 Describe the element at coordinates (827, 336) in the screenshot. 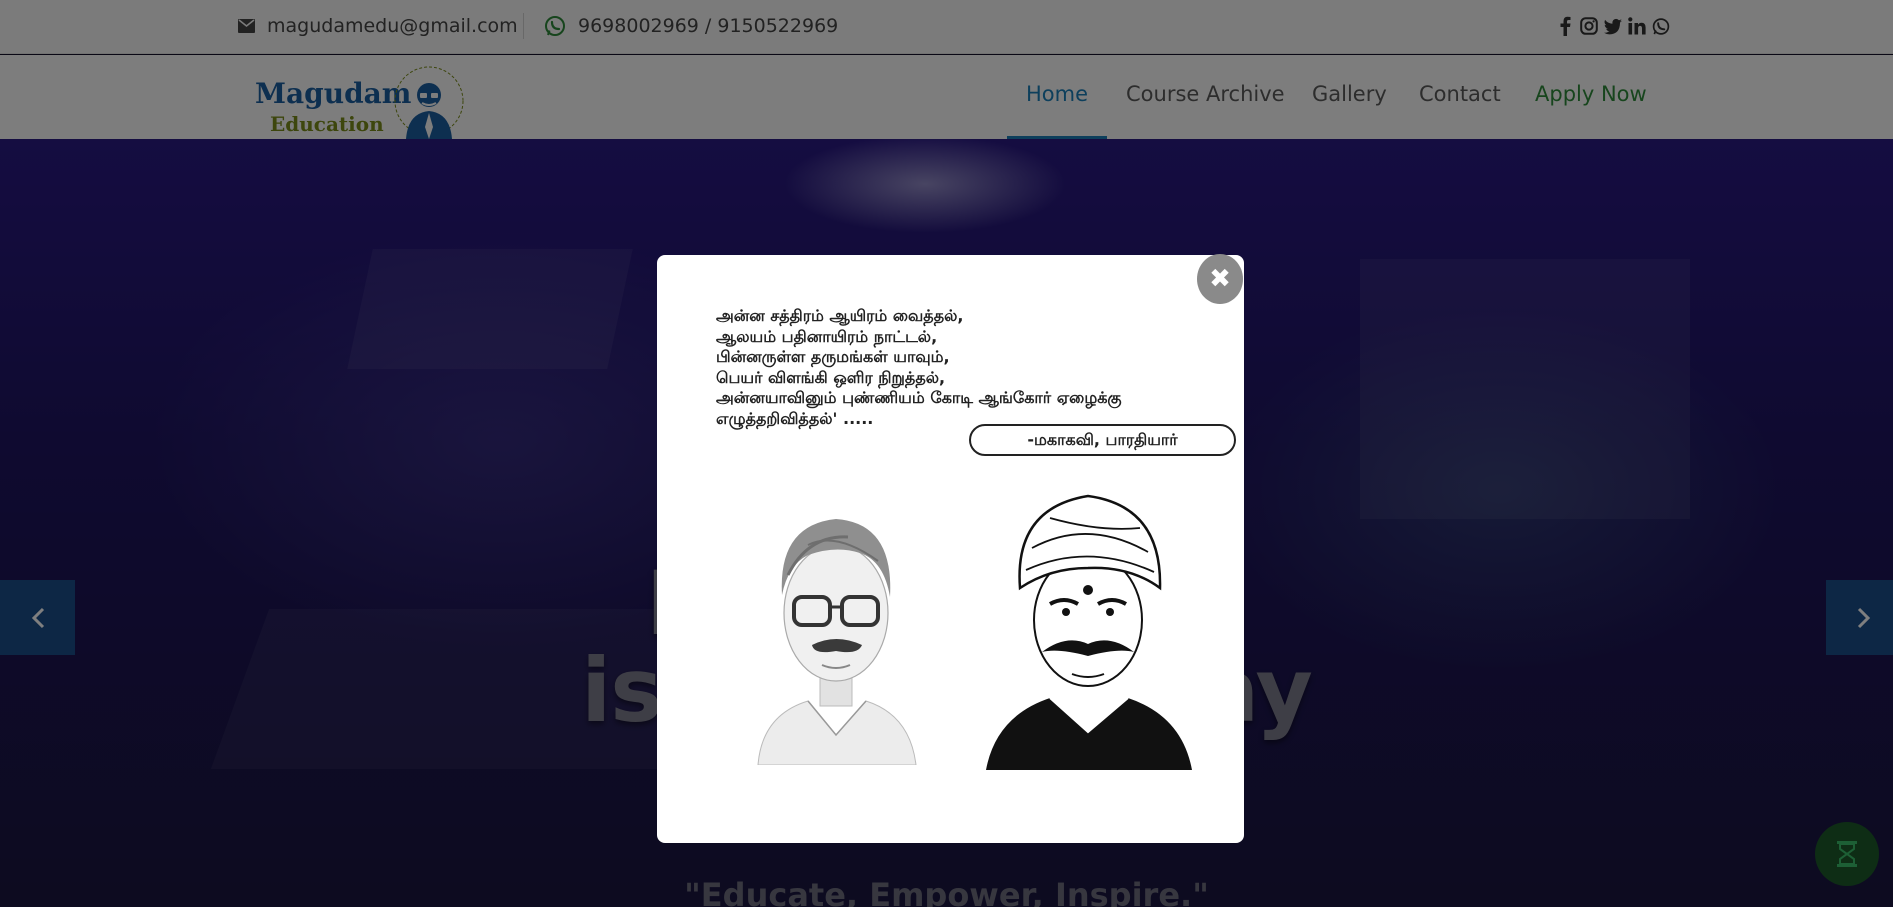

I see `poem-line: ஆலயம் பதினாயிரம் நாட்டல்,` at that location.